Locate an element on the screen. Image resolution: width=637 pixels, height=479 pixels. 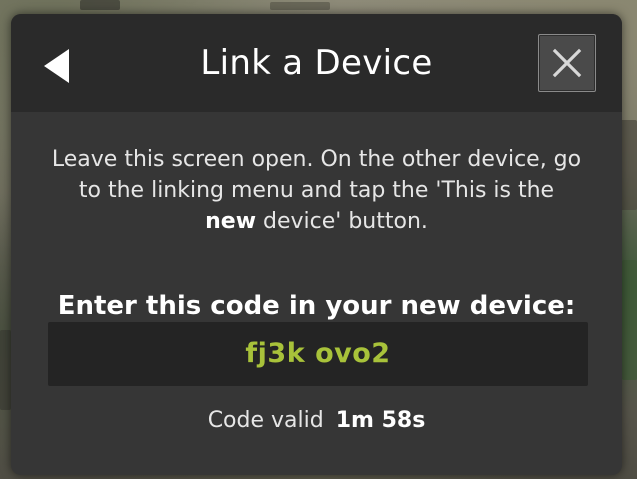
instructions-emphasis: new is located at coordinates (231, 221).